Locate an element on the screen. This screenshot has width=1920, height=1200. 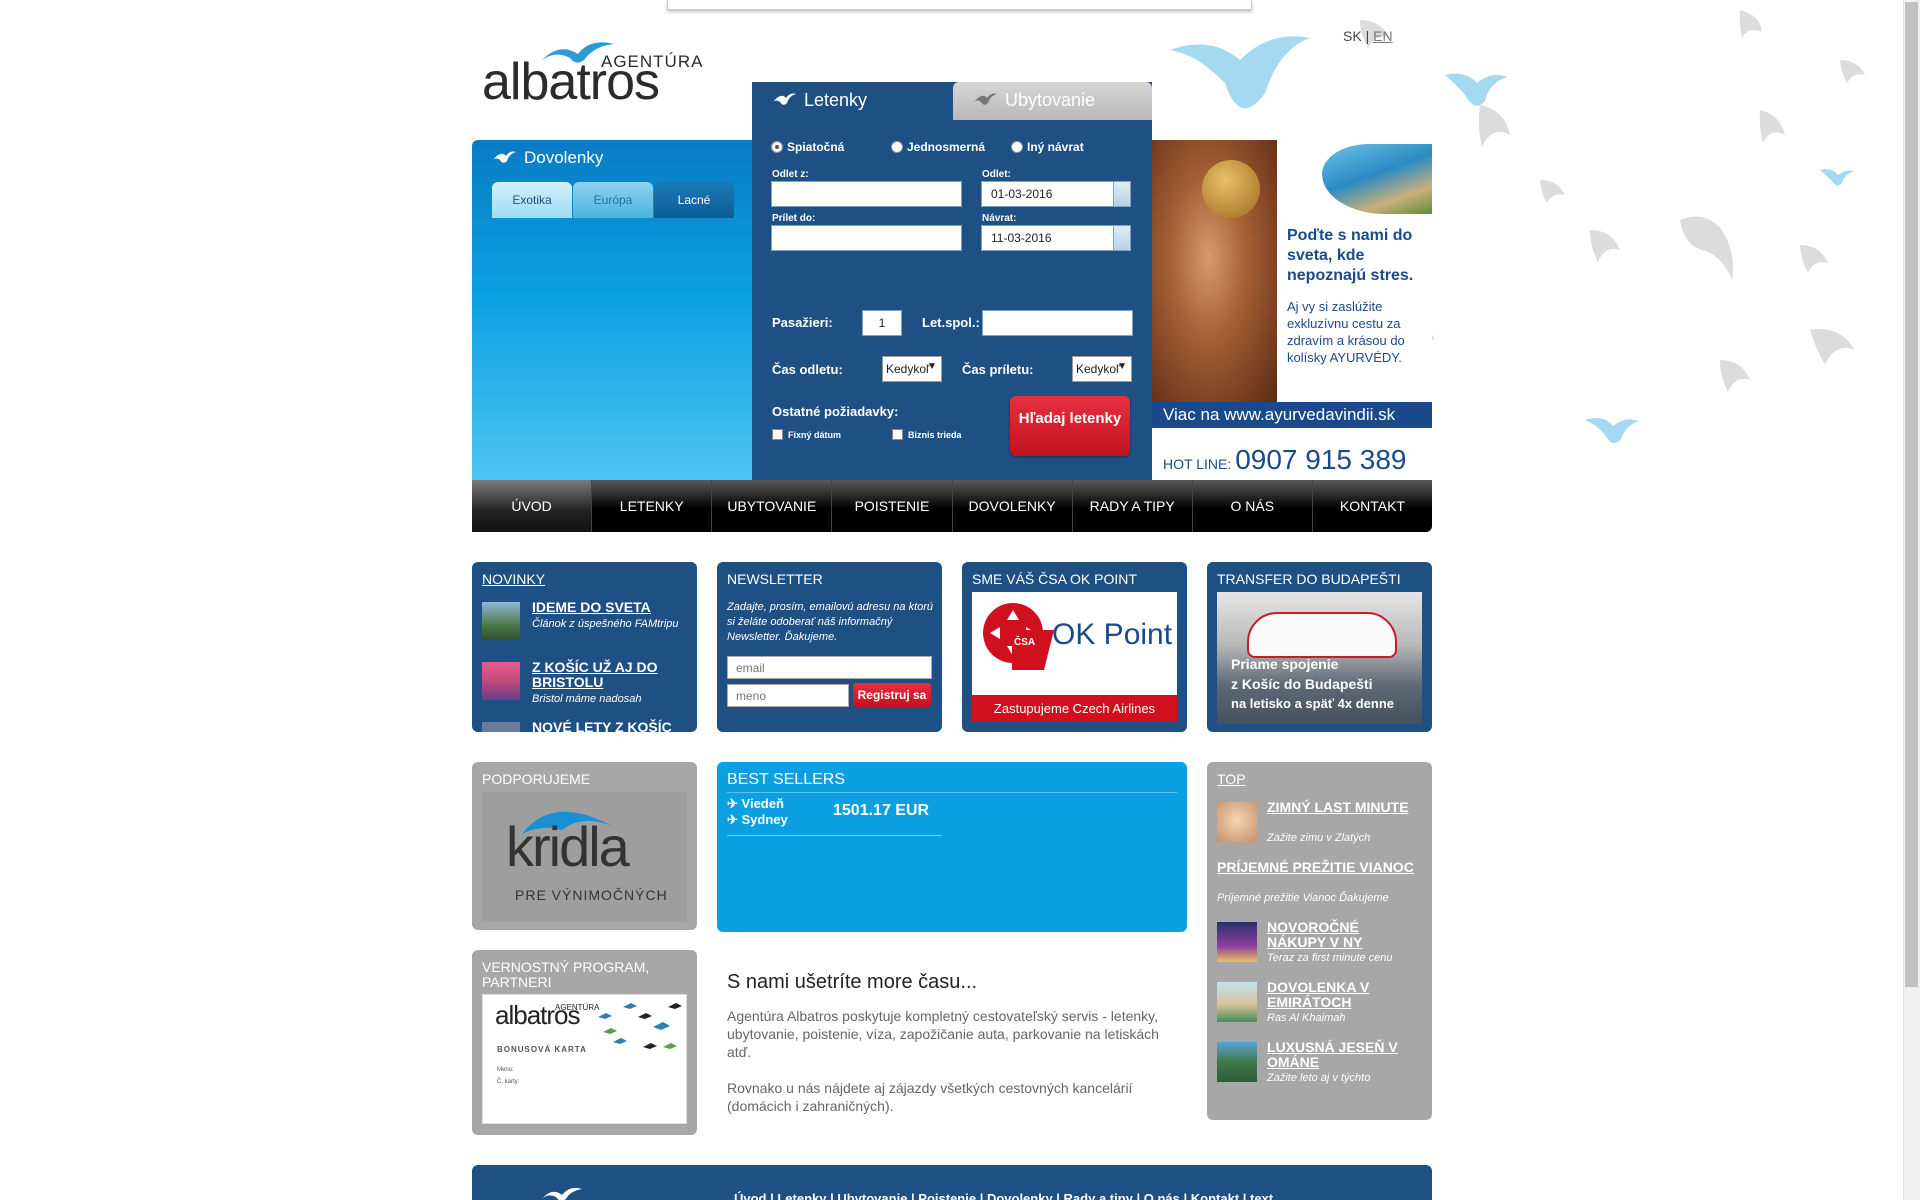
newsletter-title: NEWSLETTER is located at coordinates (775, 579).